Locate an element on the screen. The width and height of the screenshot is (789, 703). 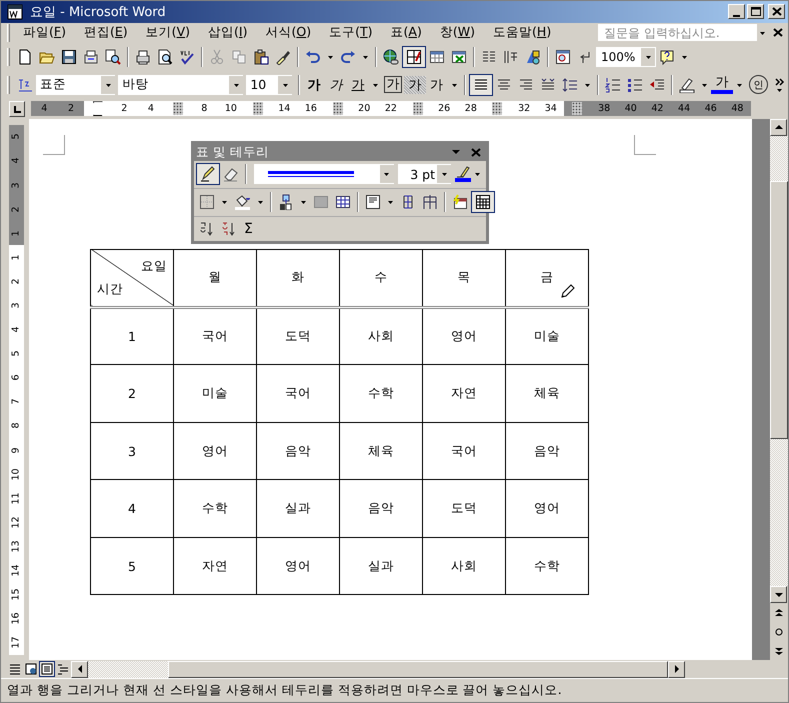
show-gridlines-button is located at coordinates (483, 202).